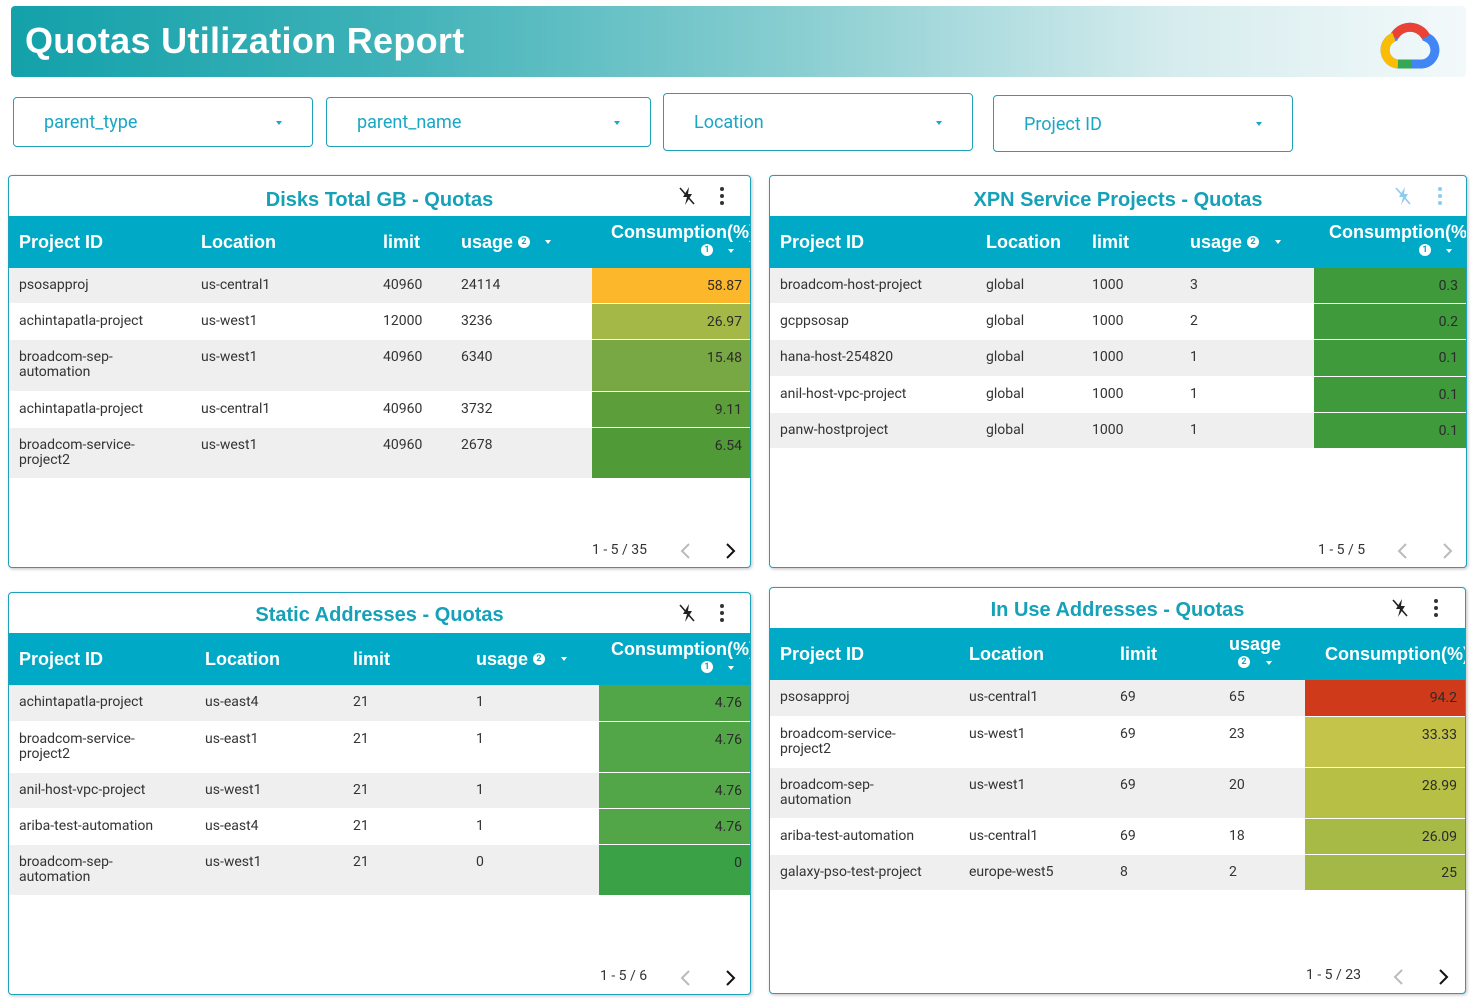 The image size is (1476, 1003). I want to click on table-row: ariba-test-automation us-east4 21 1 4.76, so click(379, 827).